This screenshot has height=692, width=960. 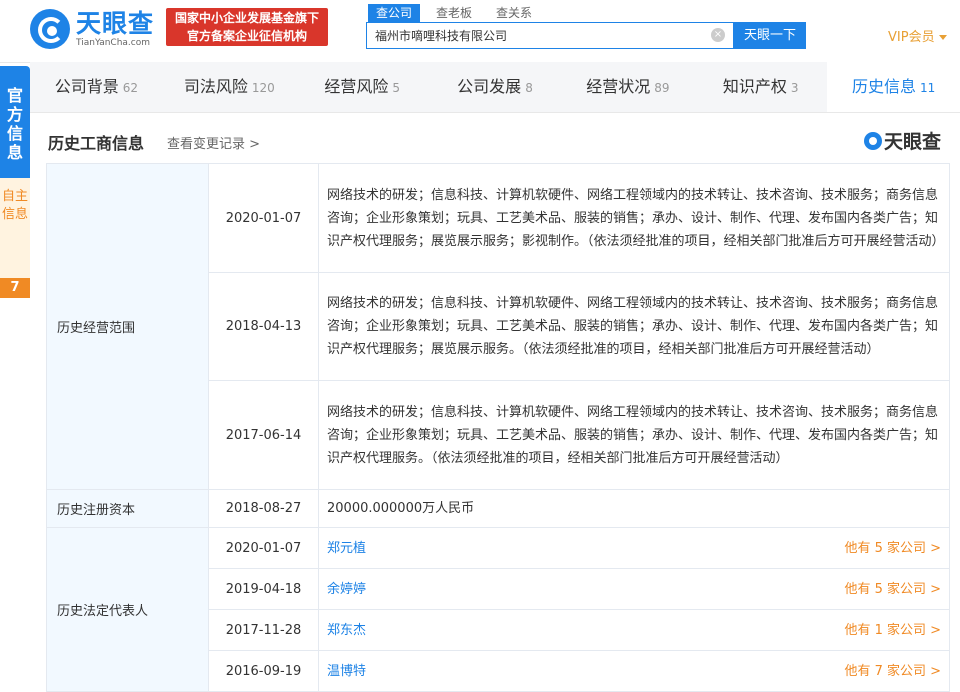 What do you see at coordinates (913, 142) in the screenshot?
I see `watermark-text: 天眼查` at bounding box center [913, 142].